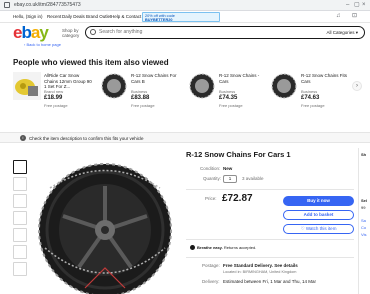  Describe the element at coordinates (154, 78) in the screenshot. I see `rec-item-title: R-12 Snow Chains For Cars B` at that location.